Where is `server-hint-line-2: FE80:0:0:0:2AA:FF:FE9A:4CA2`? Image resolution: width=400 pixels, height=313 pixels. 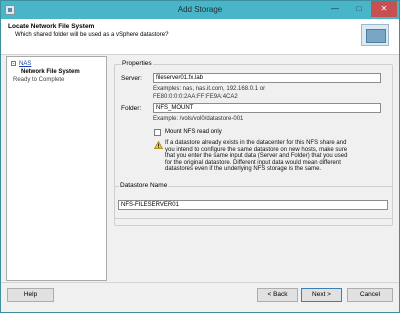 server-hint-line-2: FE80:0:0:0:2AA:FF:FE9A:4CA2 is located at coordinates (195, 97).